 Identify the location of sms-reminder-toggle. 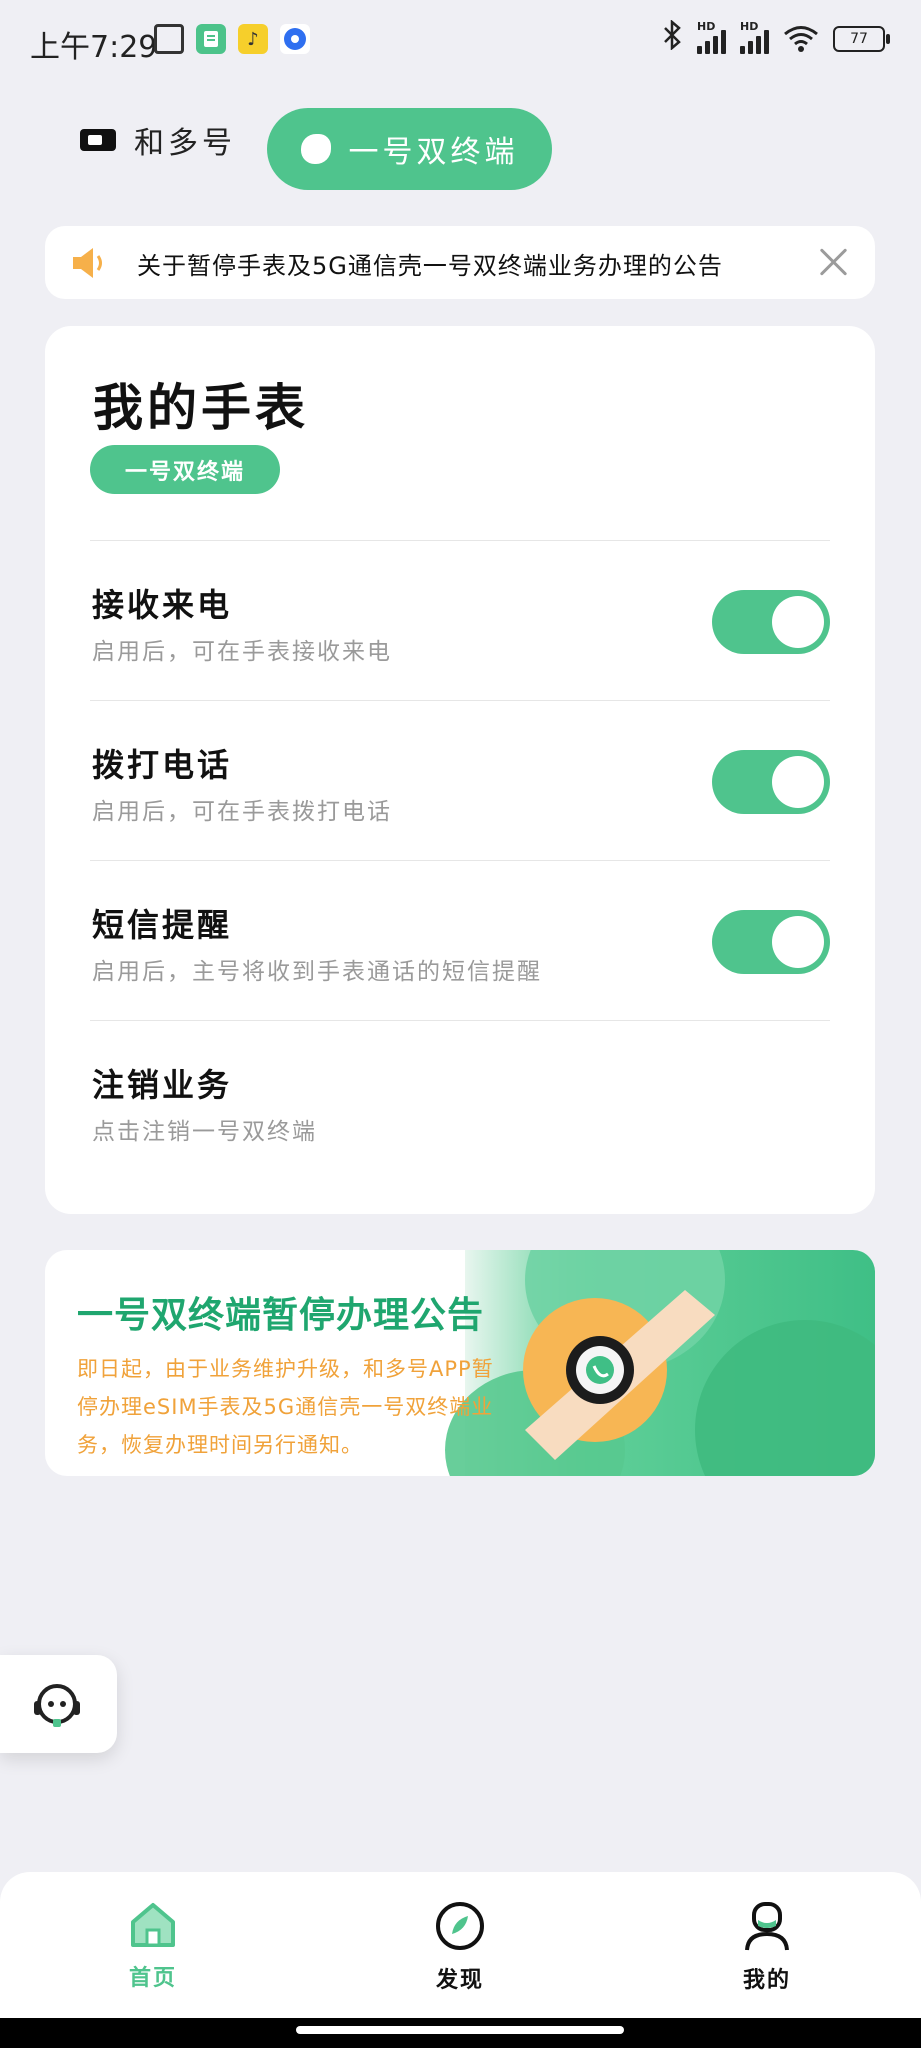
(771, 942).